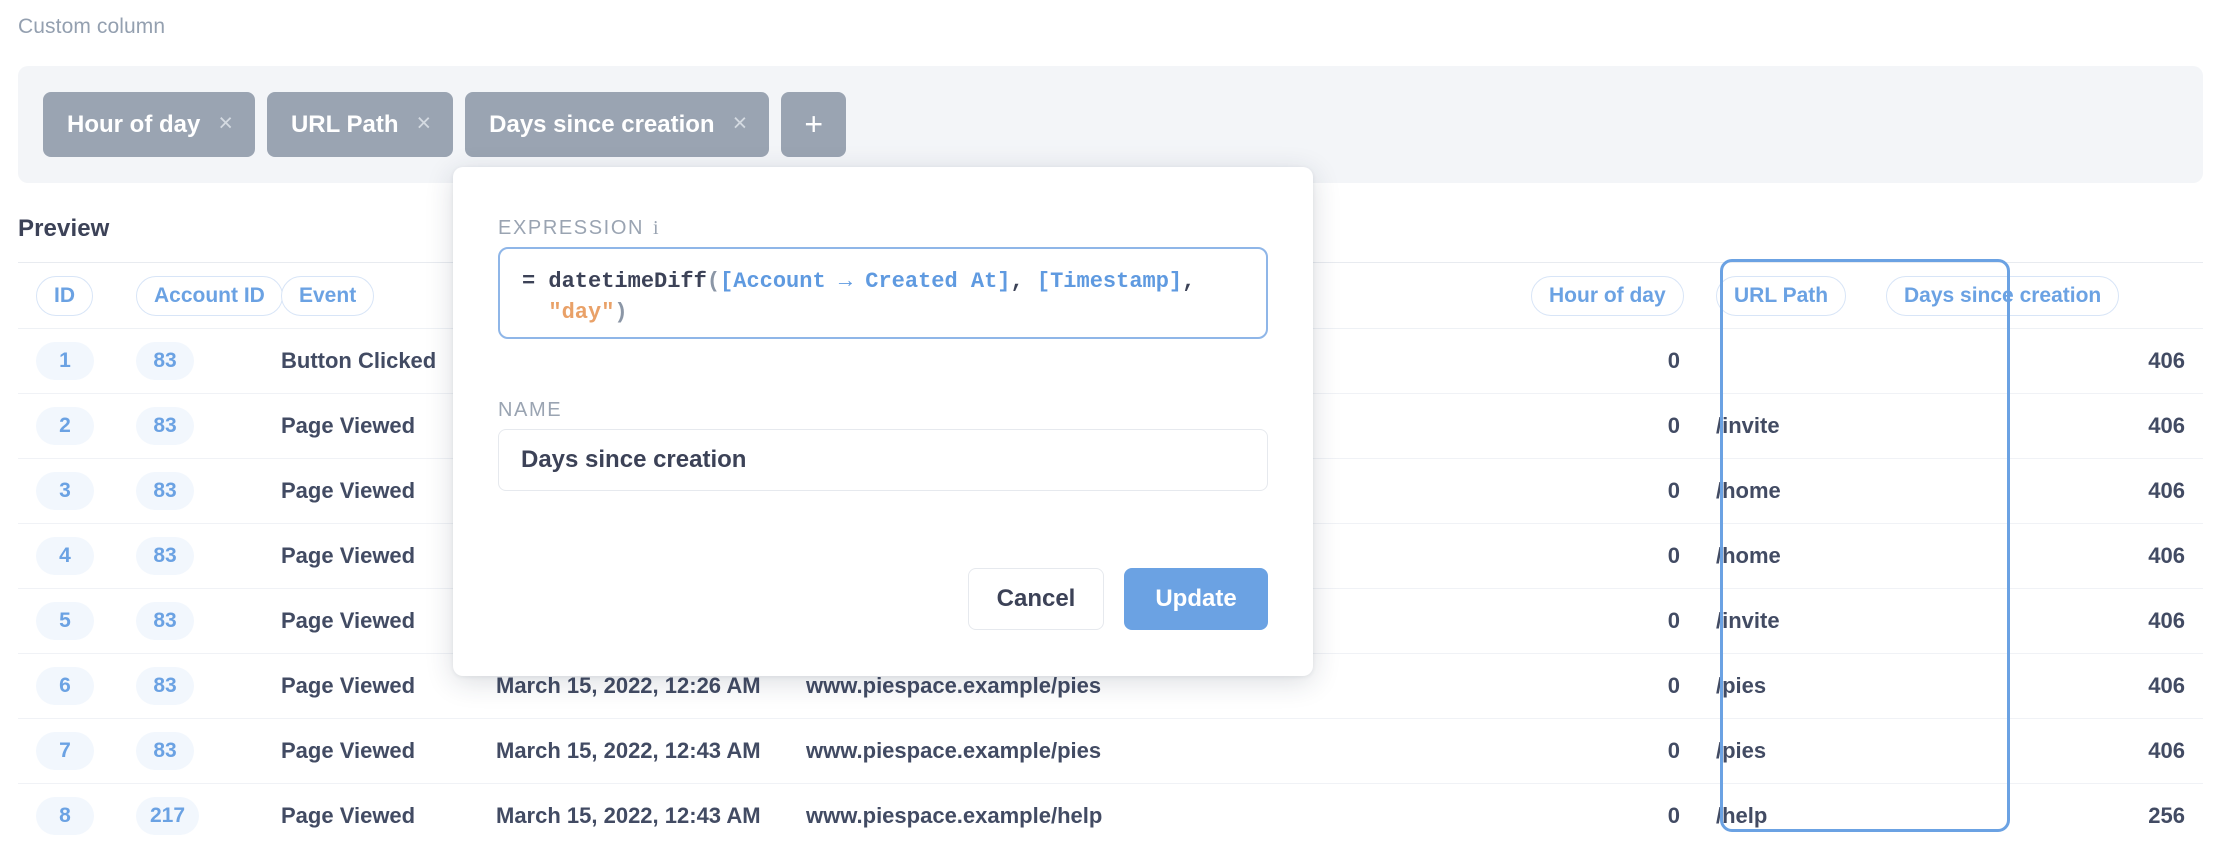 The width and height of the screenshot is (2218, 848). Describe the element at coordinates (64, 228) in the screenshot. I see `page-title: Preview` at that location.